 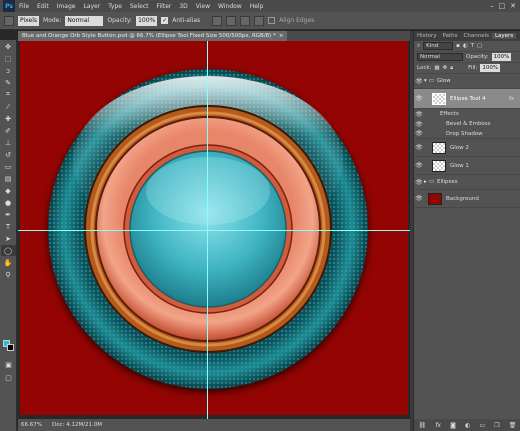 What do you see at coordinates (511, 99) in the screenshot?
I see `fx-icon: fx` at bounding box center [511, 99].